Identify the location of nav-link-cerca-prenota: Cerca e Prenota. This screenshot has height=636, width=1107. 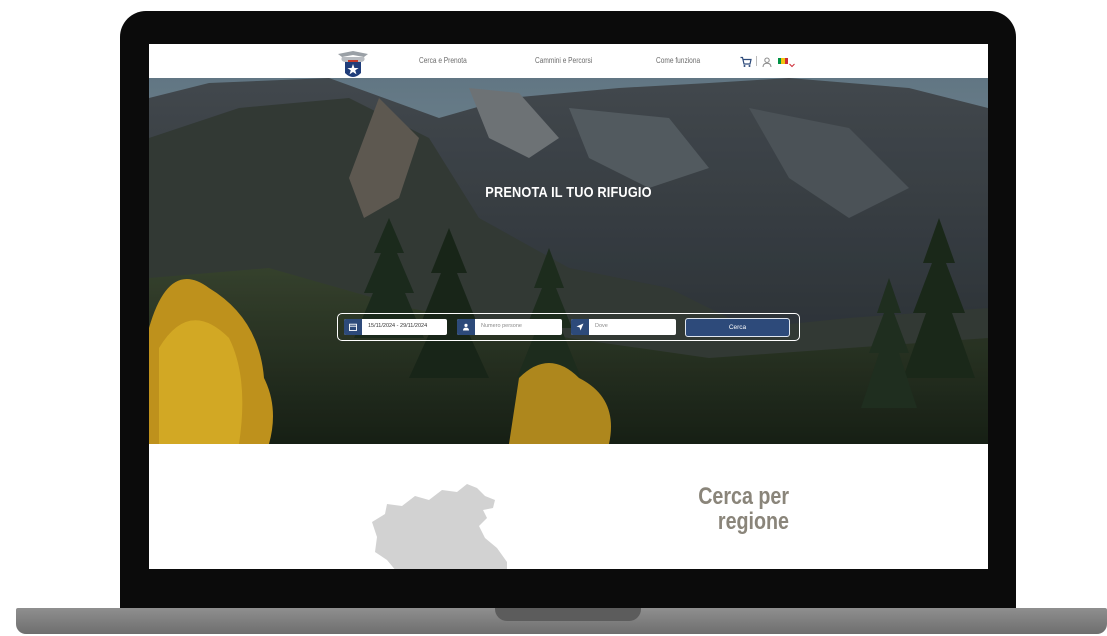
(443, 60).